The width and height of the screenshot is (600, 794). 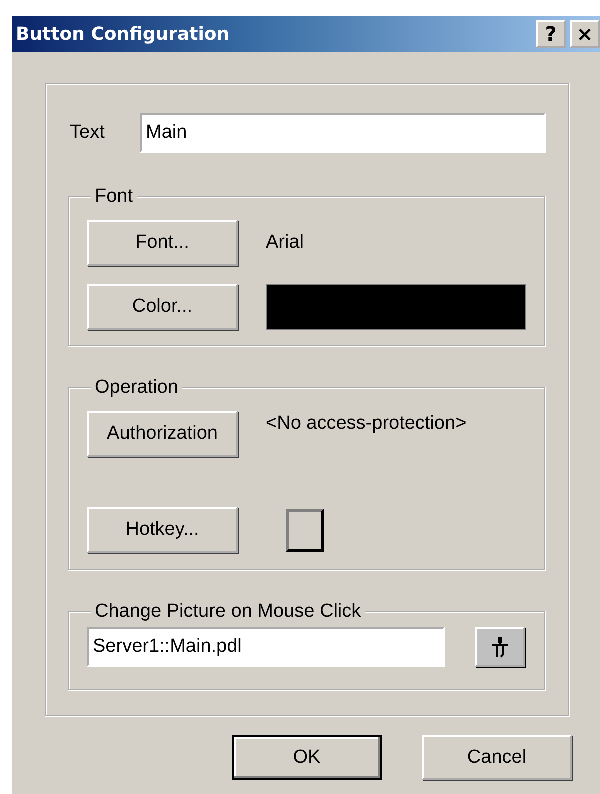 I want to click on ok-button: OK, so click(x=307, y=757).